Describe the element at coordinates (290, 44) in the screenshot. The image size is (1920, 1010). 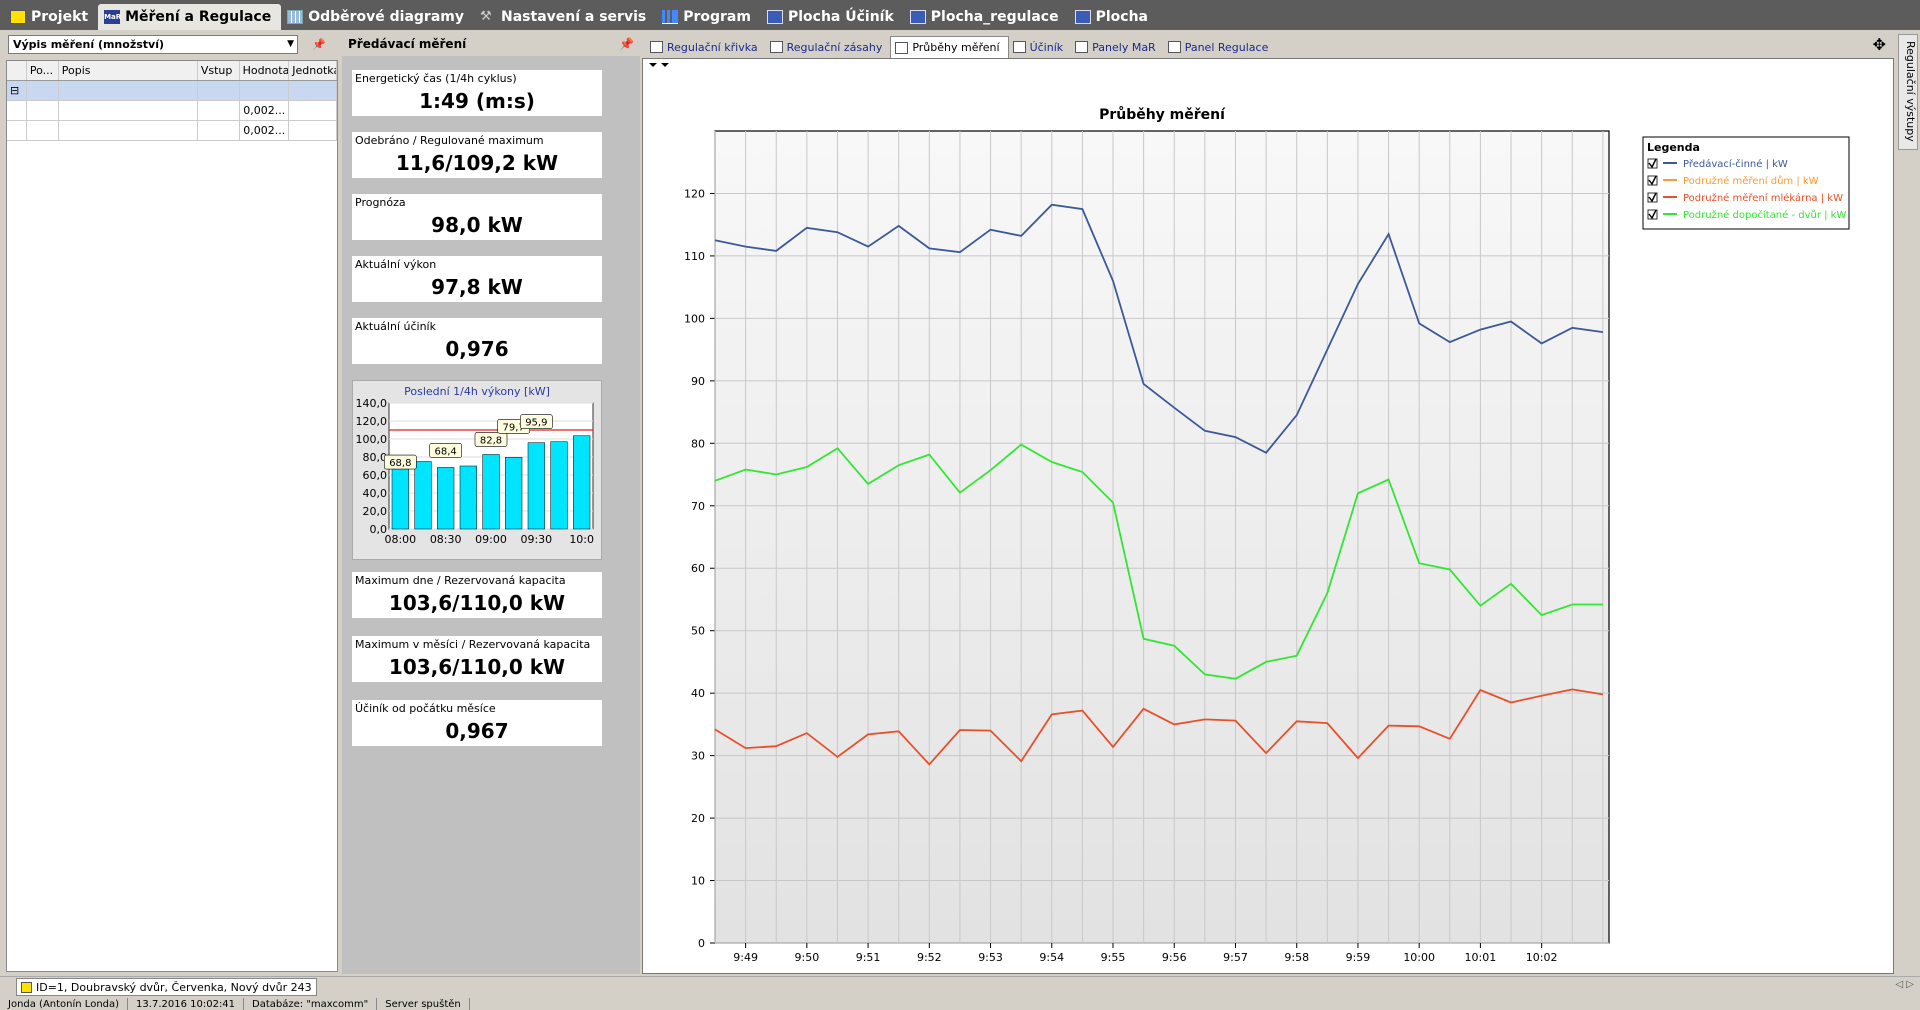
I see `chevron-down-icon: ▼` at that location.